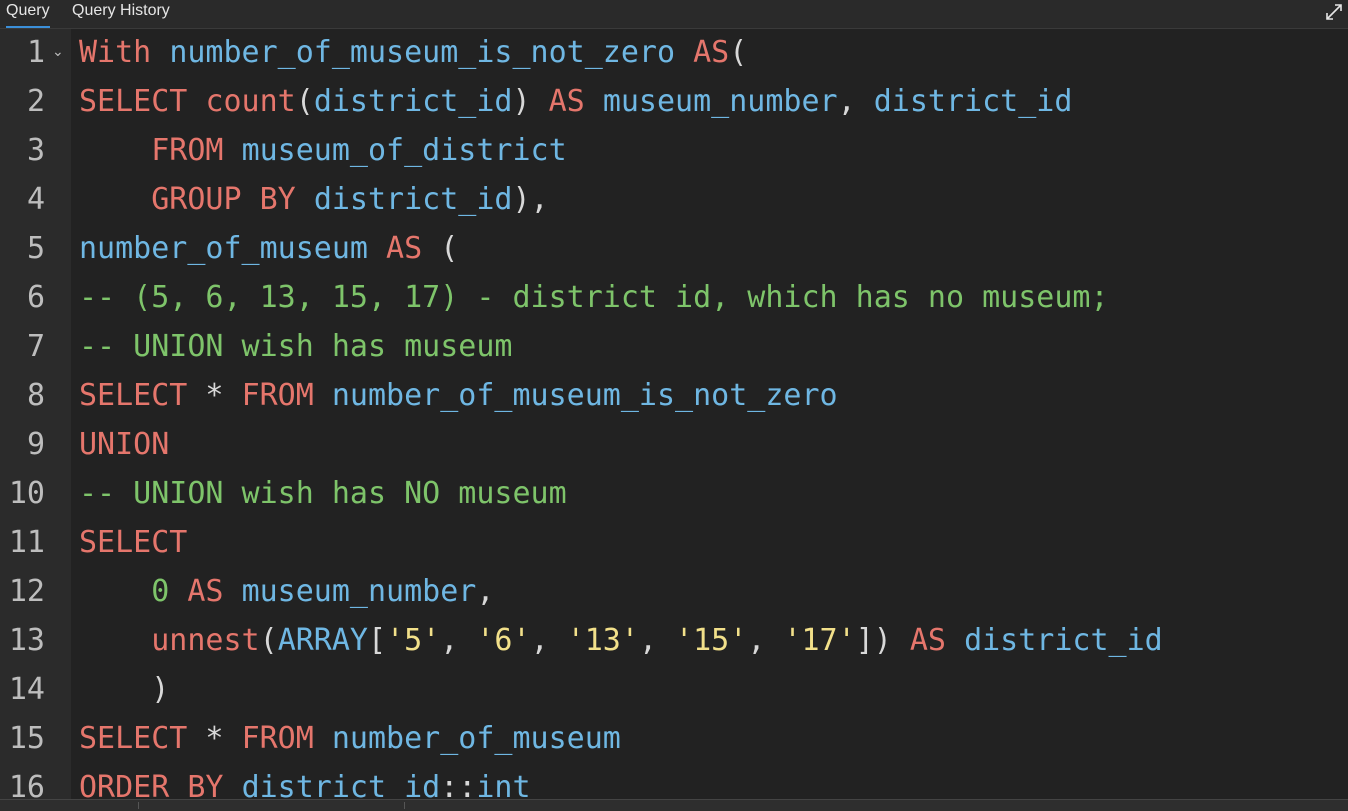  Describe the element at coordinates (674, 805) in the screenshot. I see `horizontal-scrollbar` at that location.